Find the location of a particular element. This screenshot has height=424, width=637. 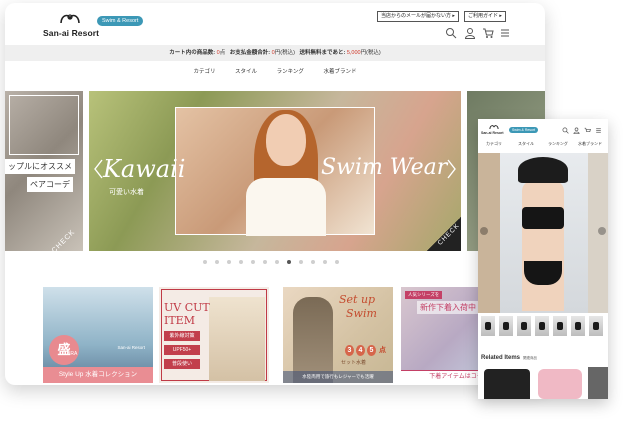

cart-items-label: カート内の商品数: is located at coordinates (192, 53).